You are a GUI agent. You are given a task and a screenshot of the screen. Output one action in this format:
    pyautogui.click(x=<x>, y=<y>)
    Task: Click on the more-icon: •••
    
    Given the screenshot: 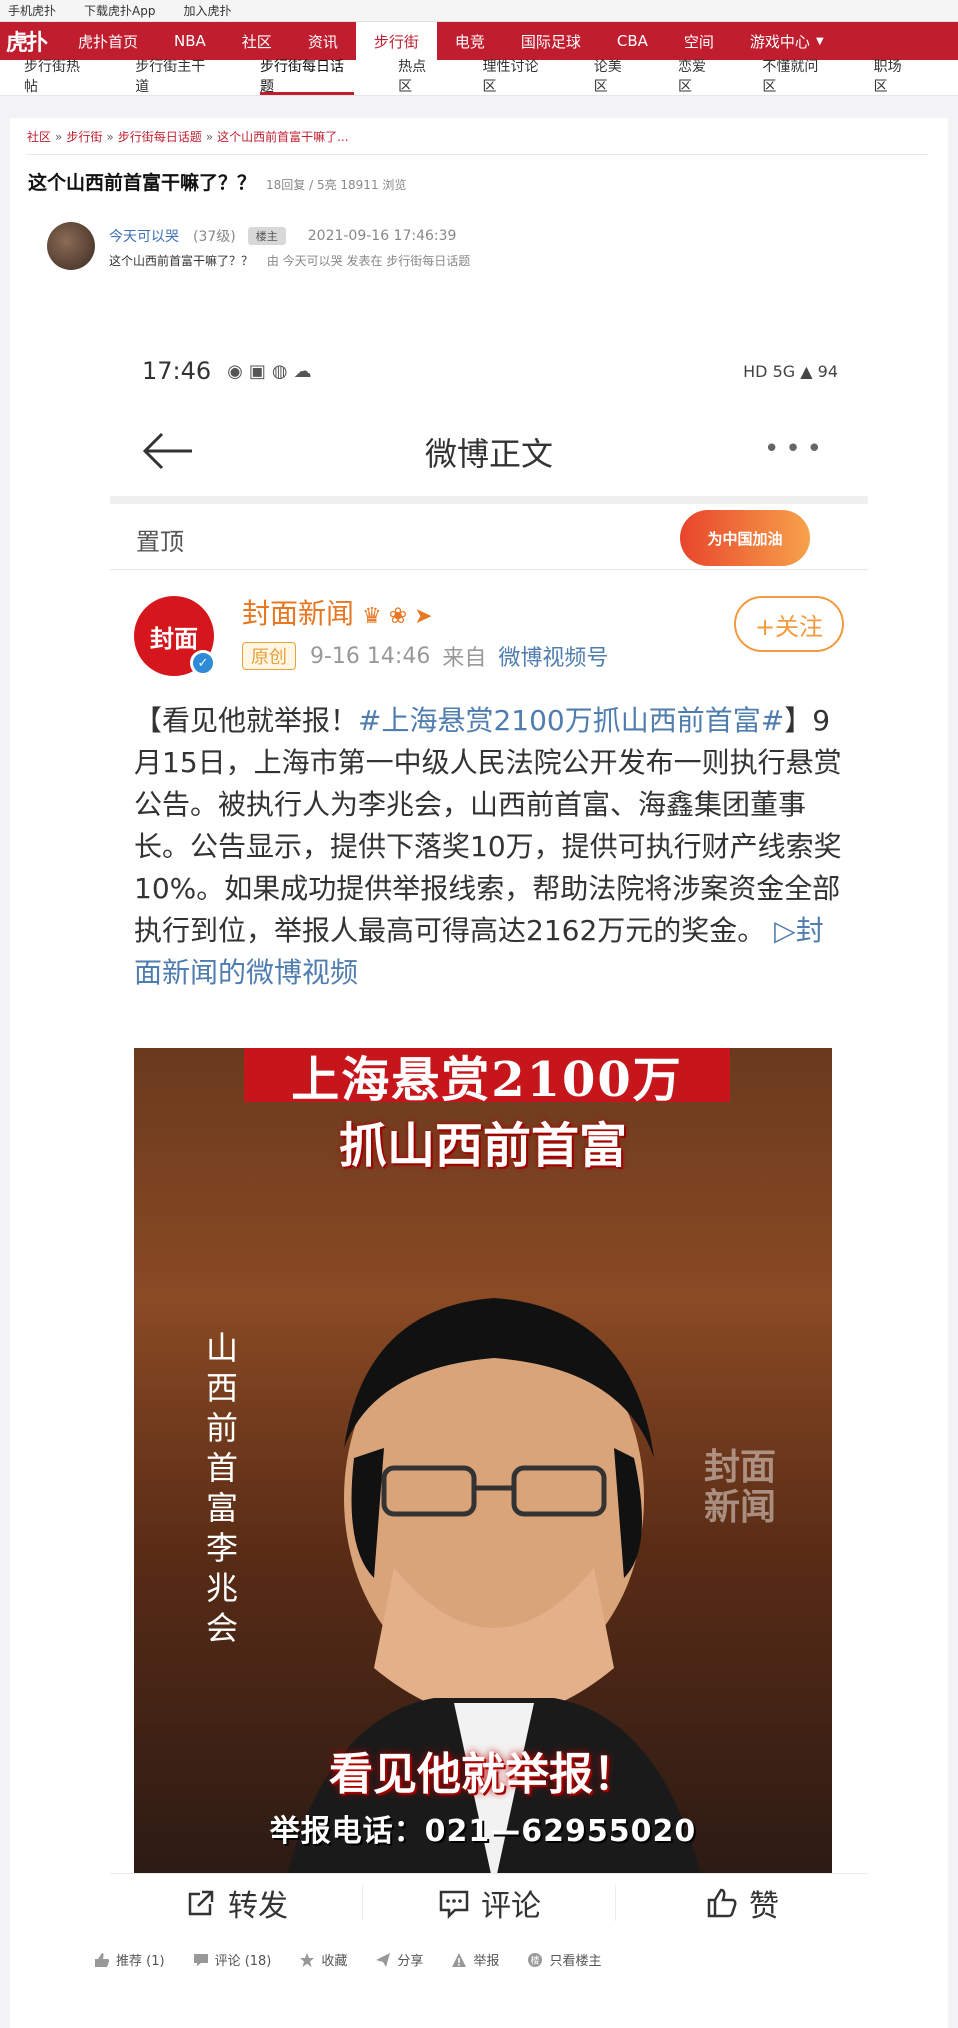 What is the action you would take?
    pyautogui.click(x=795, y=449)
    